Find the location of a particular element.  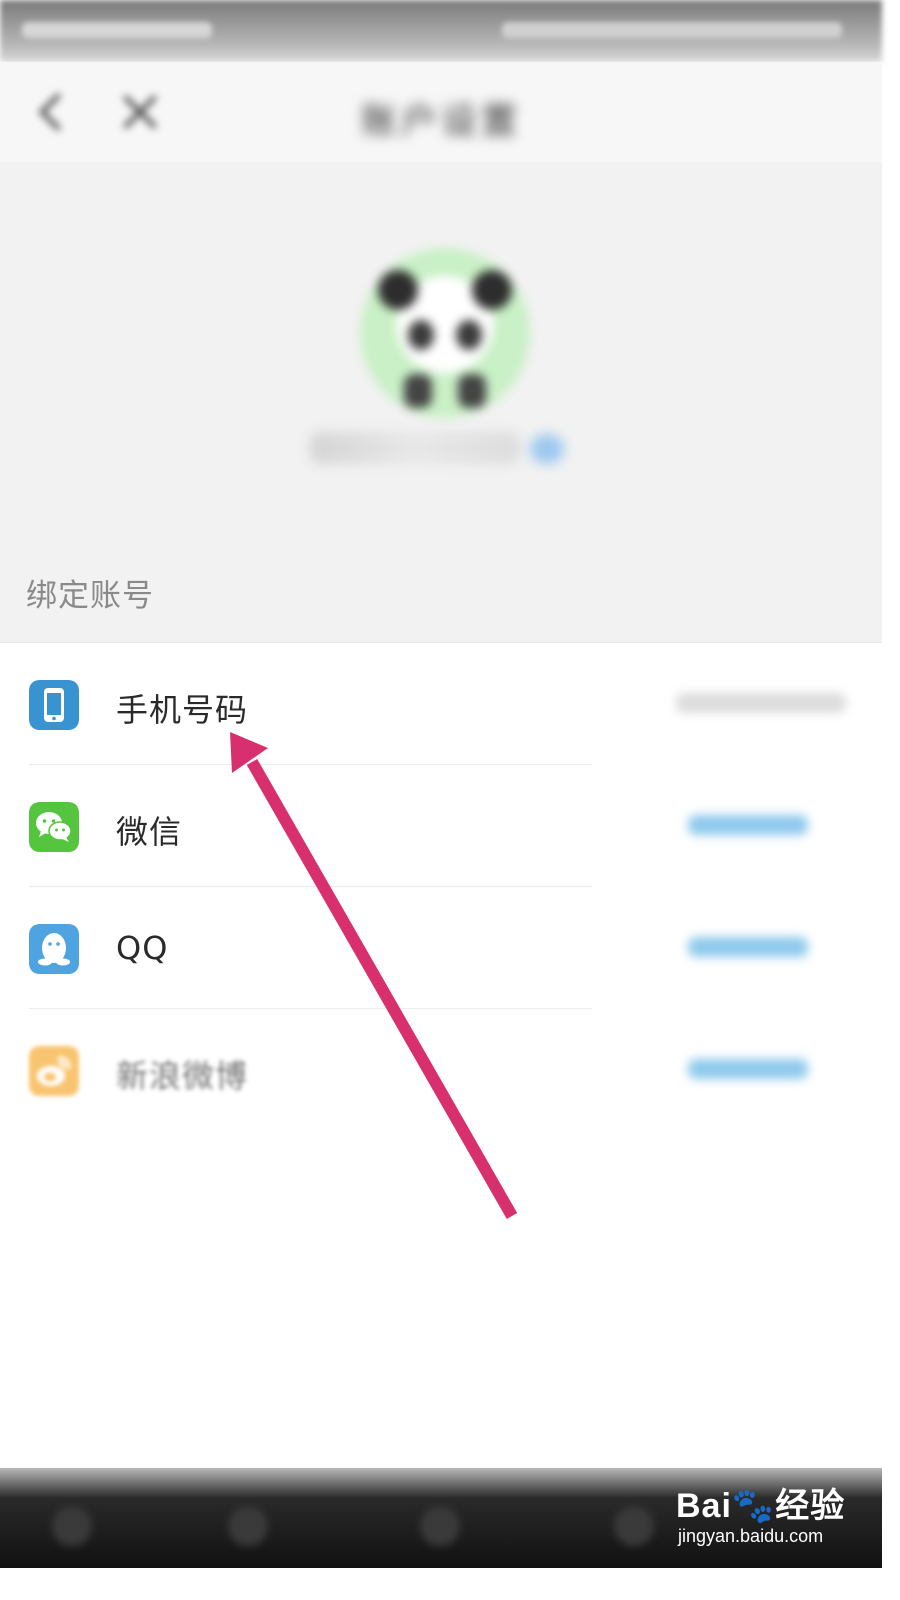

account-label: 新浪微博 is located at coordinates (182, 1076).